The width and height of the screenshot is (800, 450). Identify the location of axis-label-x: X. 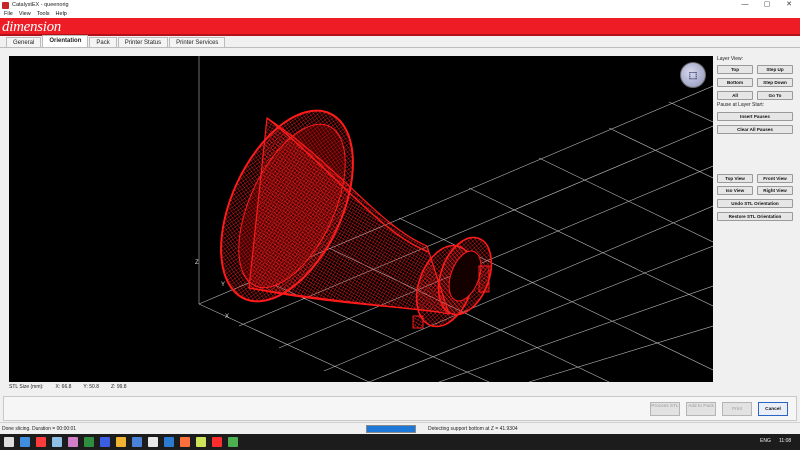
(227, 317).